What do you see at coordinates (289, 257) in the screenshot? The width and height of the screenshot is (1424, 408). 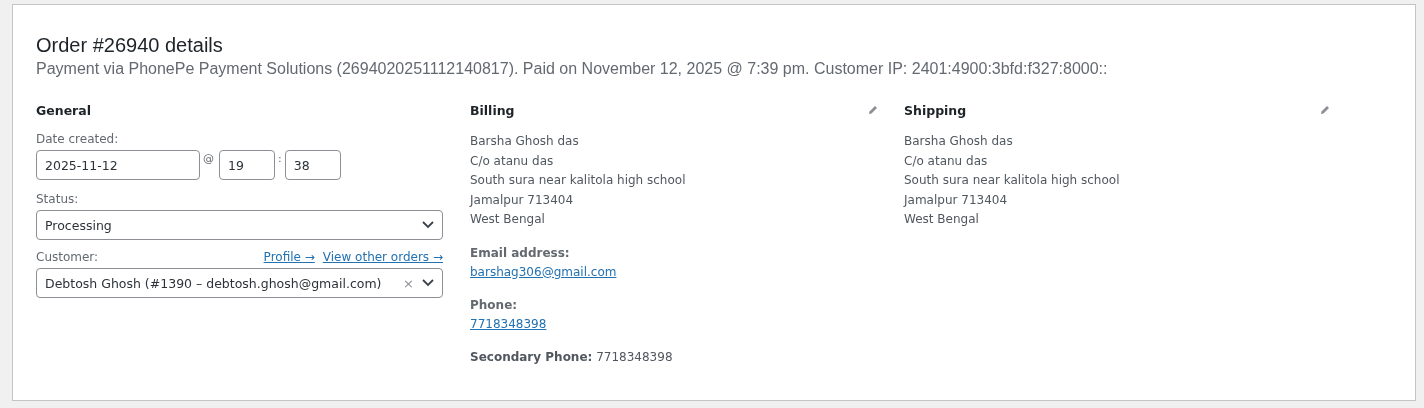 I see `customer-link: Profile →` at bounding box center [289, 257].